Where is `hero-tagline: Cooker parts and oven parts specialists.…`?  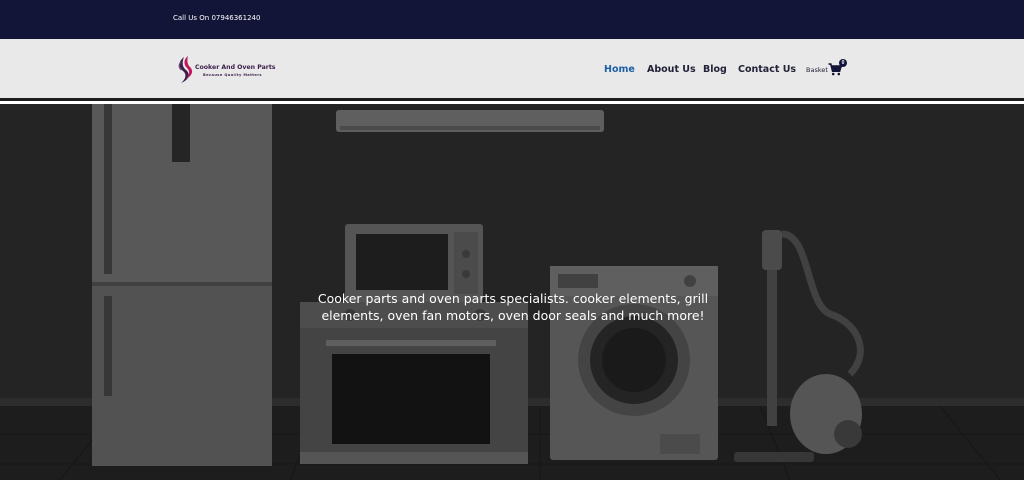 hero-tagline: Cooker parts and oven parts specialists.… is located at coordinates (513, 307).